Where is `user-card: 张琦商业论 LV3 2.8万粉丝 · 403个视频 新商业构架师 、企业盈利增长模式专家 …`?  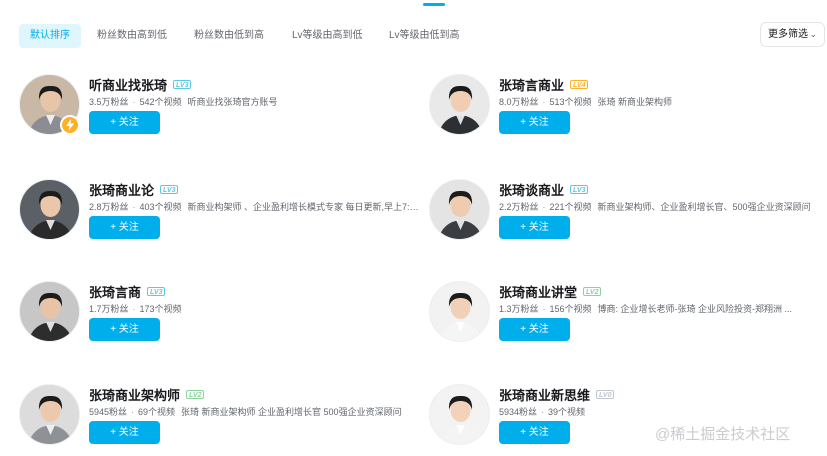 user-card: 张琦商业论 LV3 2.8万粉丝 · 403个视频 新商业构架师 、企业盈利增长模式专家 … is located at coordinates (219, 212).